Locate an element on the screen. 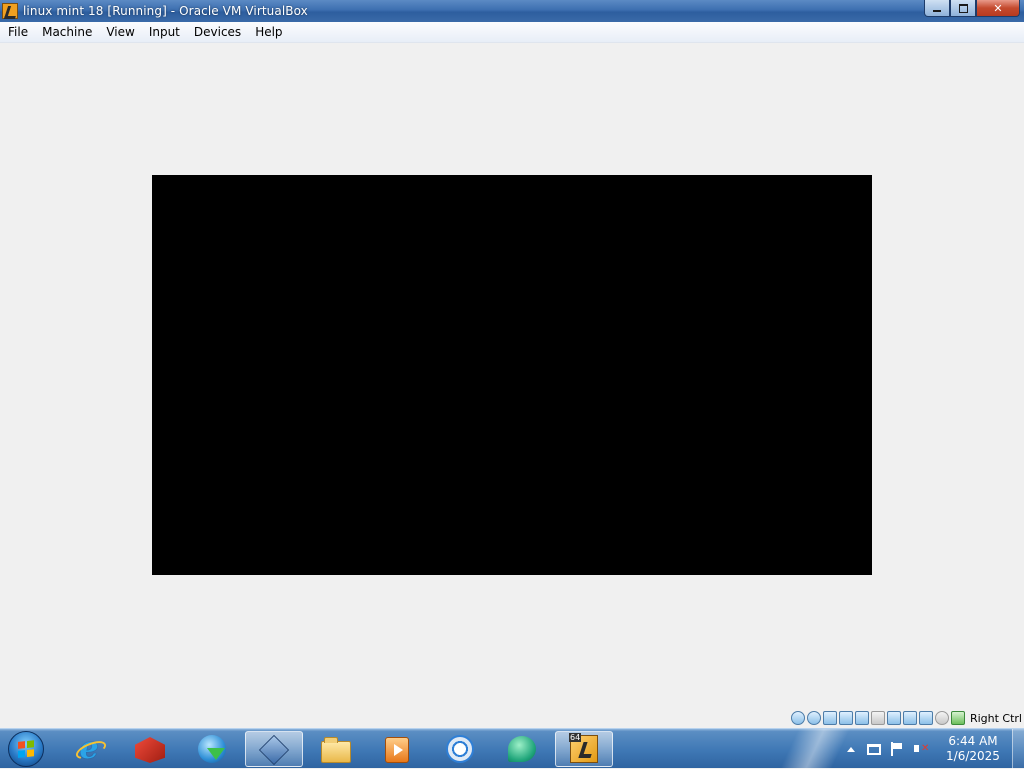 Image resolution: width=1024 pixels, height=769 pixels. menu-file: File is located at coordinates (17, 32).